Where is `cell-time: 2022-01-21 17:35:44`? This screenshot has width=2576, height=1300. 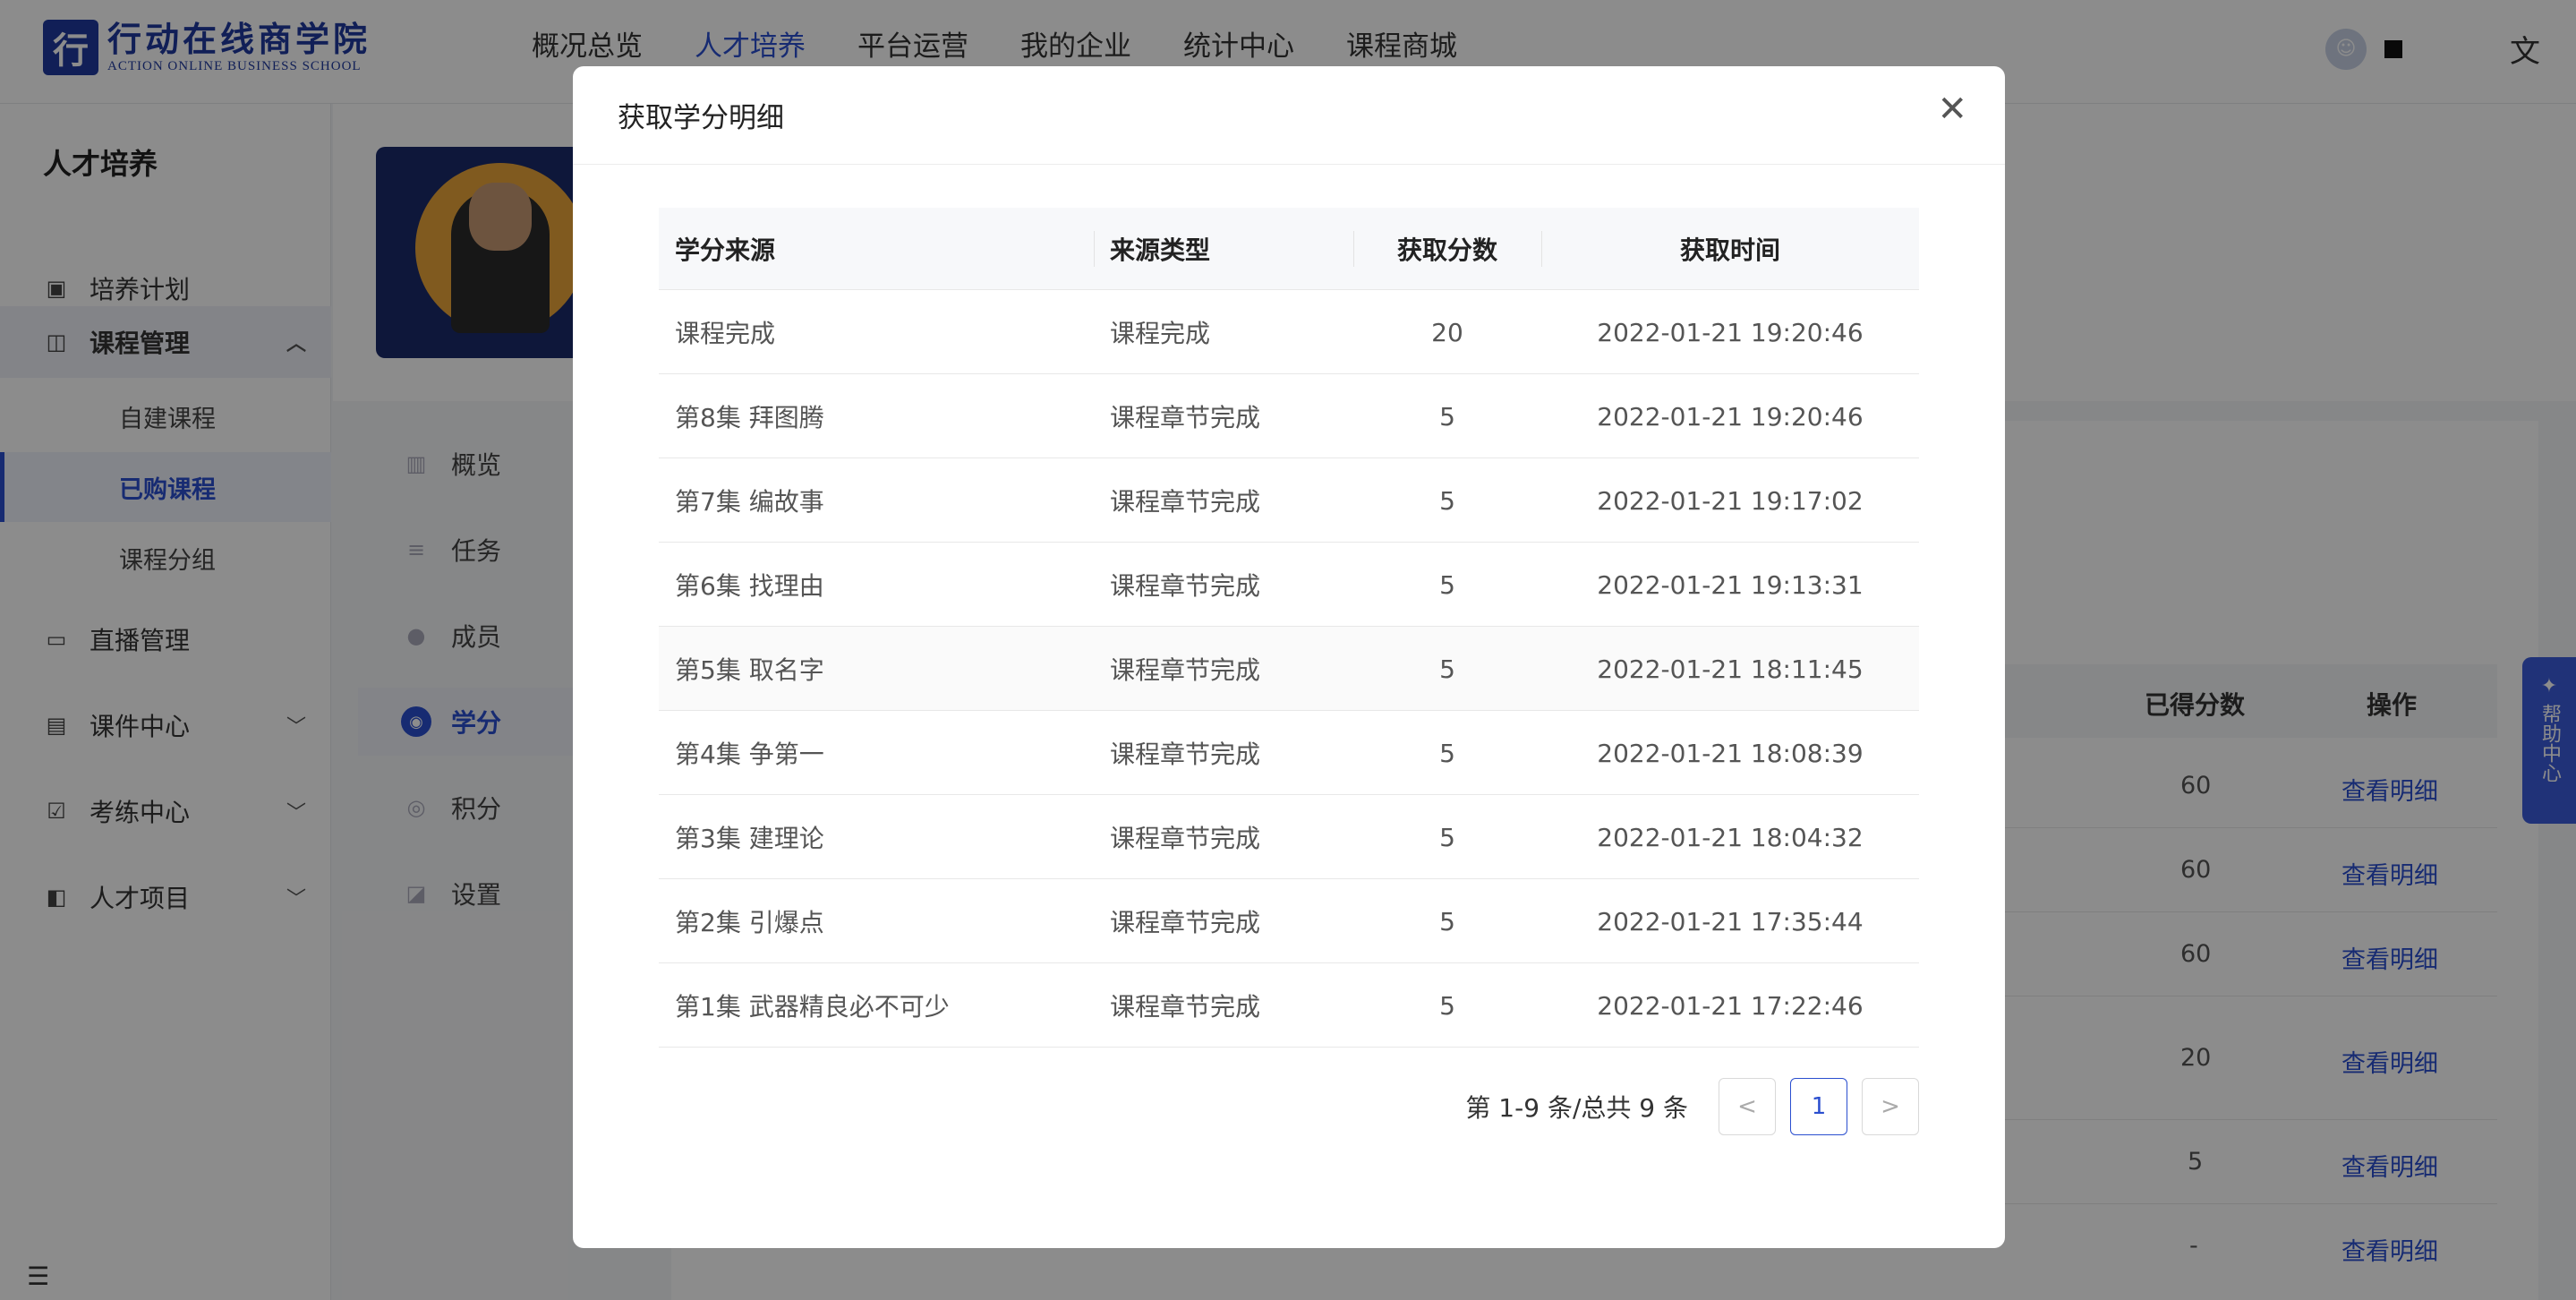
cell-time: 2022-01-21 17:35:44 is located at coordinates (1730, 921).